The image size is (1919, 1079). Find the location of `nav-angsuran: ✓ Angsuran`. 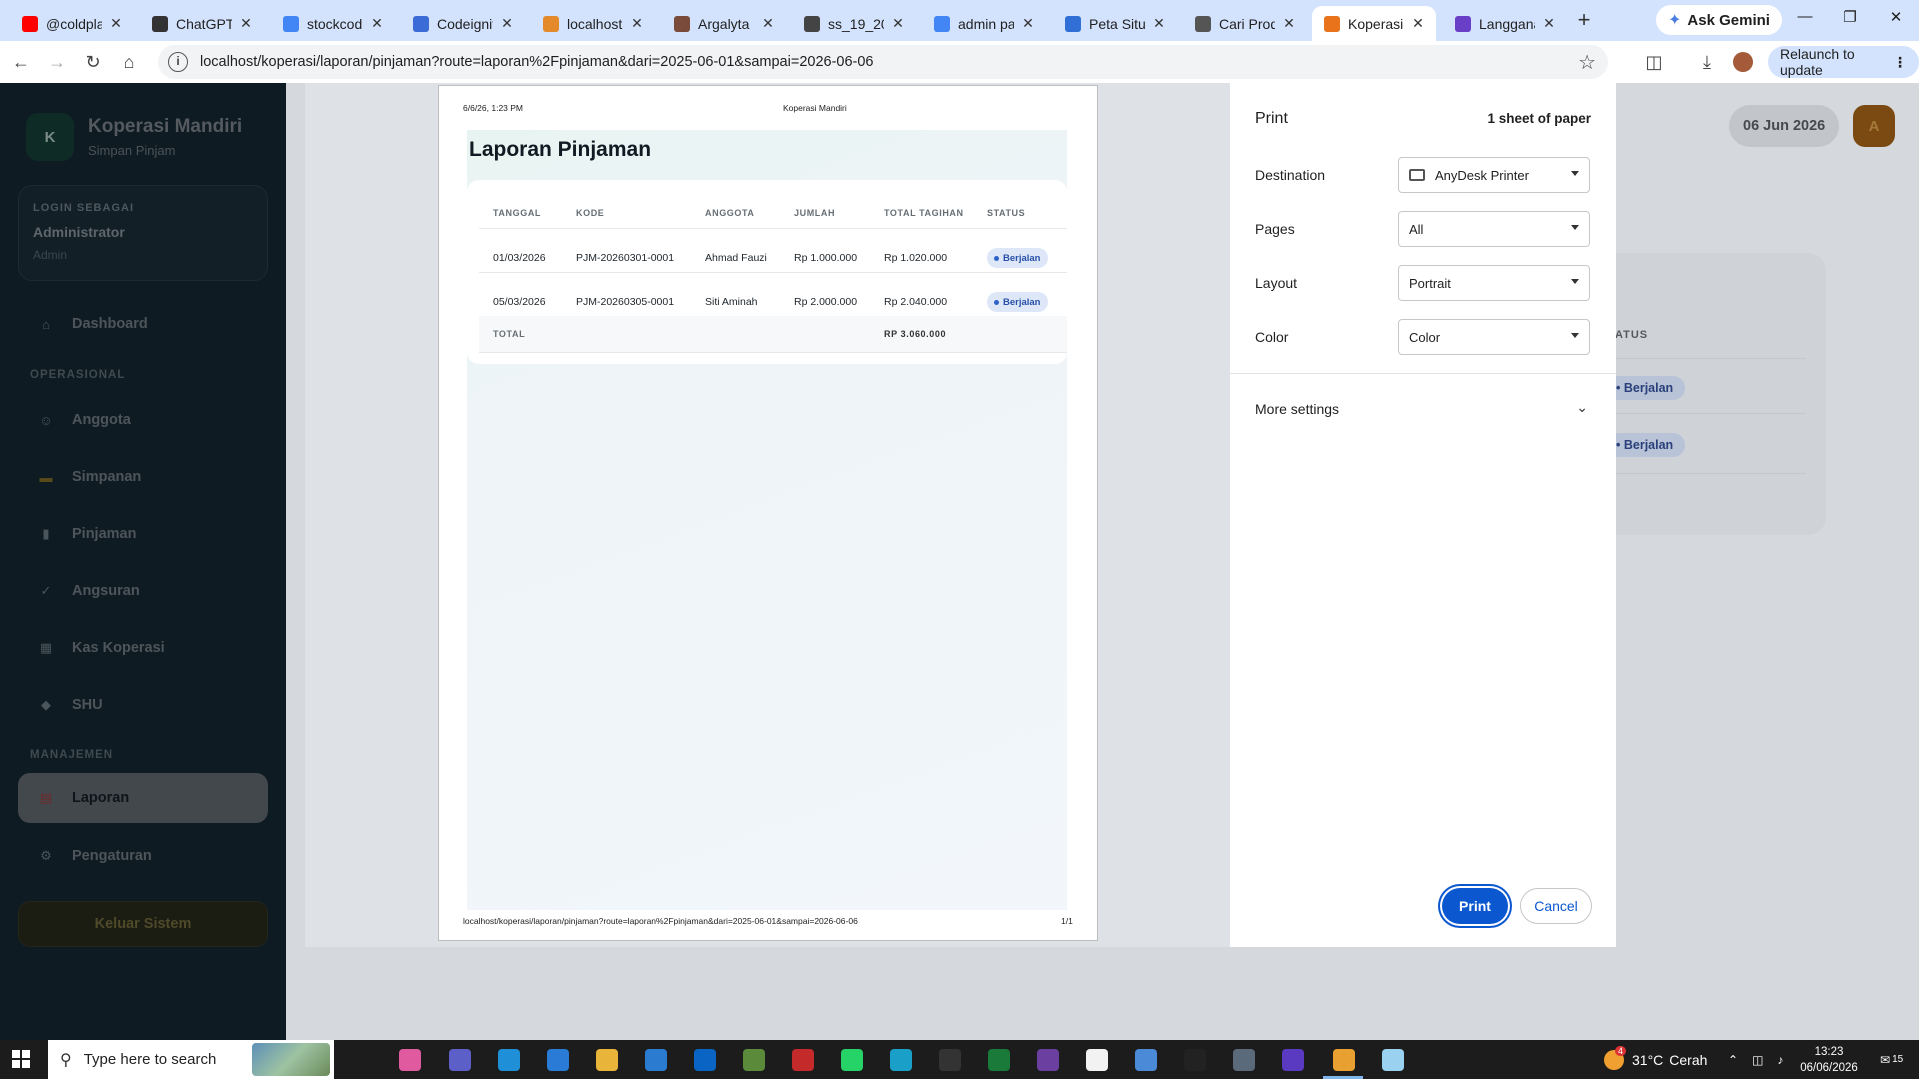

nav-angsuran: ✓ Angsuran is located at coordinates (143, 591).